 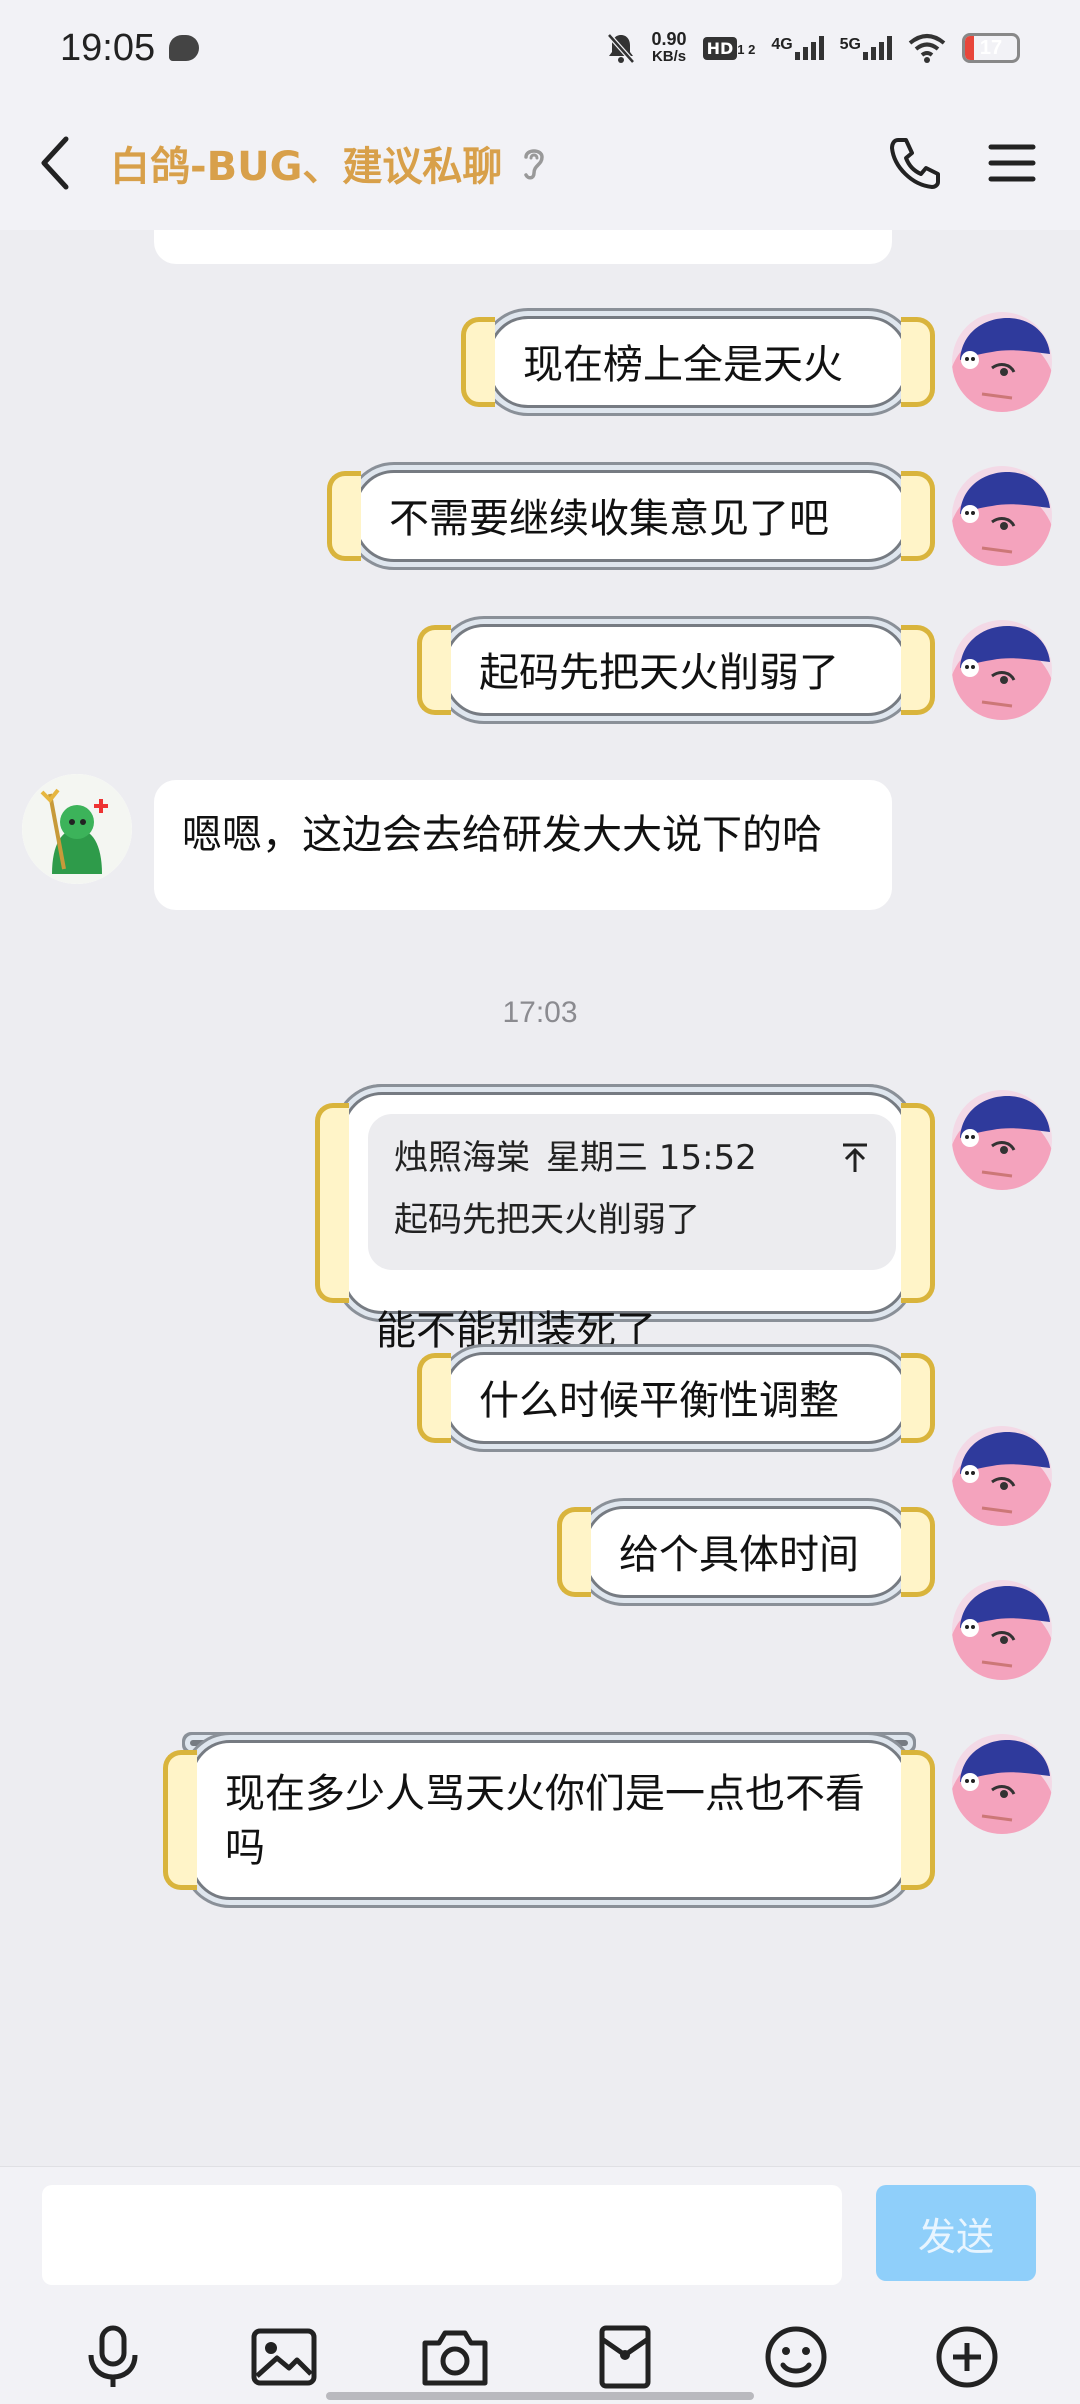 What do you see at coordinates (683, 365) in the screenshot?
I see `message-text: 现在榜上全是天火` at bounding box center [683, 365].